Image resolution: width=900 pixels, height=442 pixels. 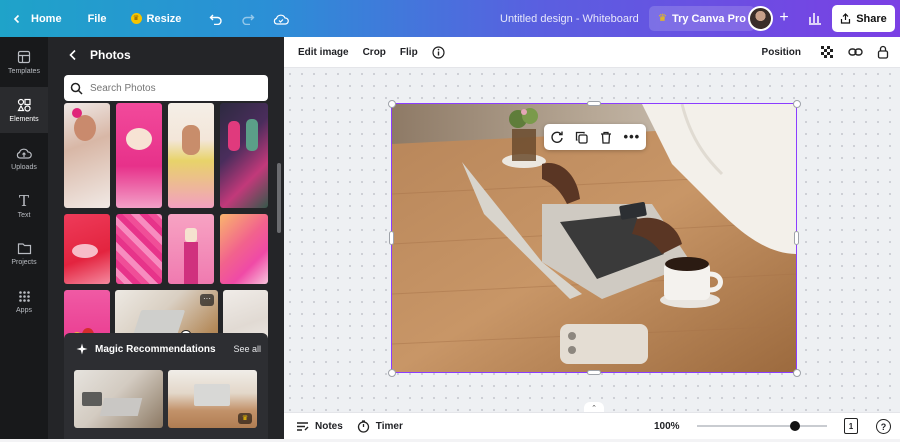 What do you see at coordinates (760, 18) in the screenshot?
I see `avatar` at bounding box center [760, 18].